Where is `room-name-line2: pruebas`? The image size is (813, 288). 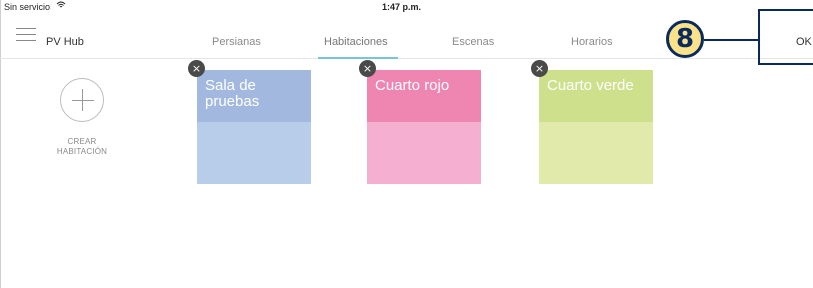 room-name-line2: pruebas is located at coordinates (232, 101).